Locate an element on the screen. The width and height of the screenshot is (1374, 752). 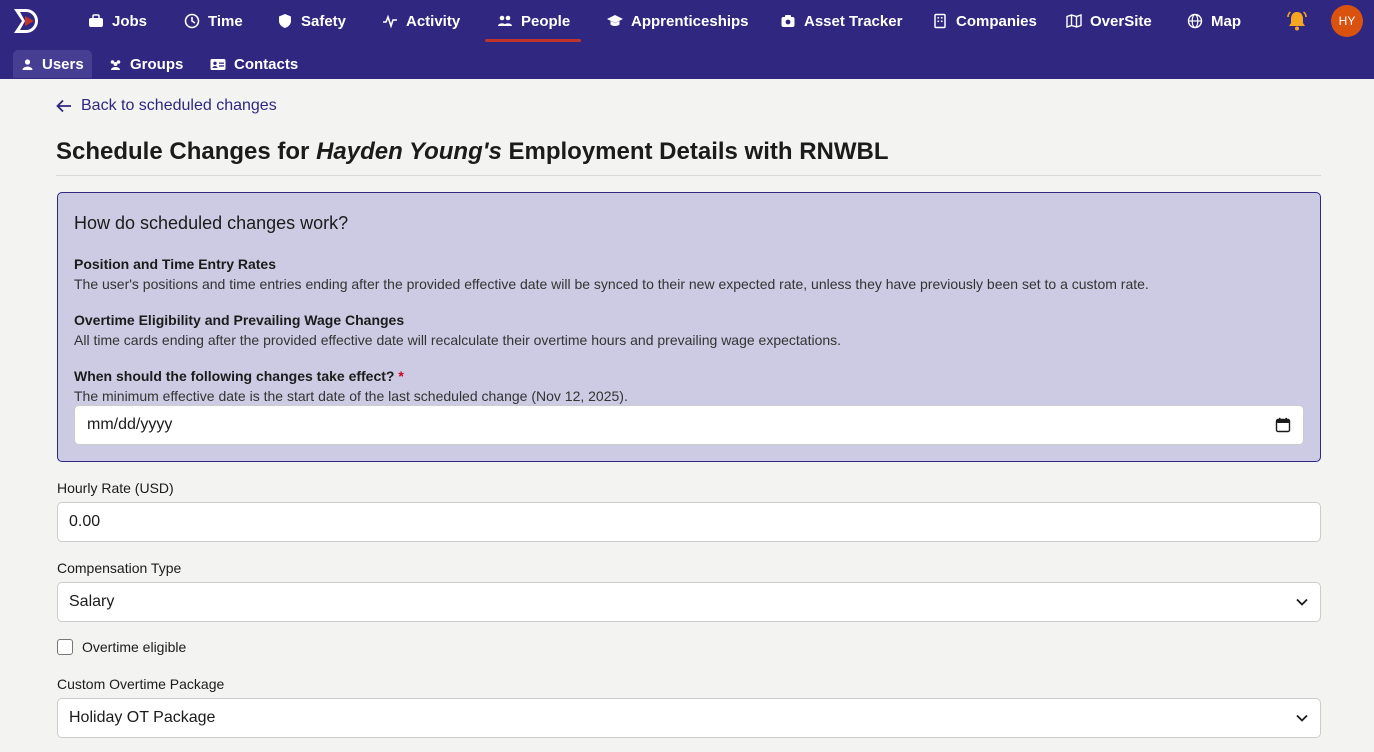
page-title-prefix: Schedule Changes for is located at coordinates (186, 151).